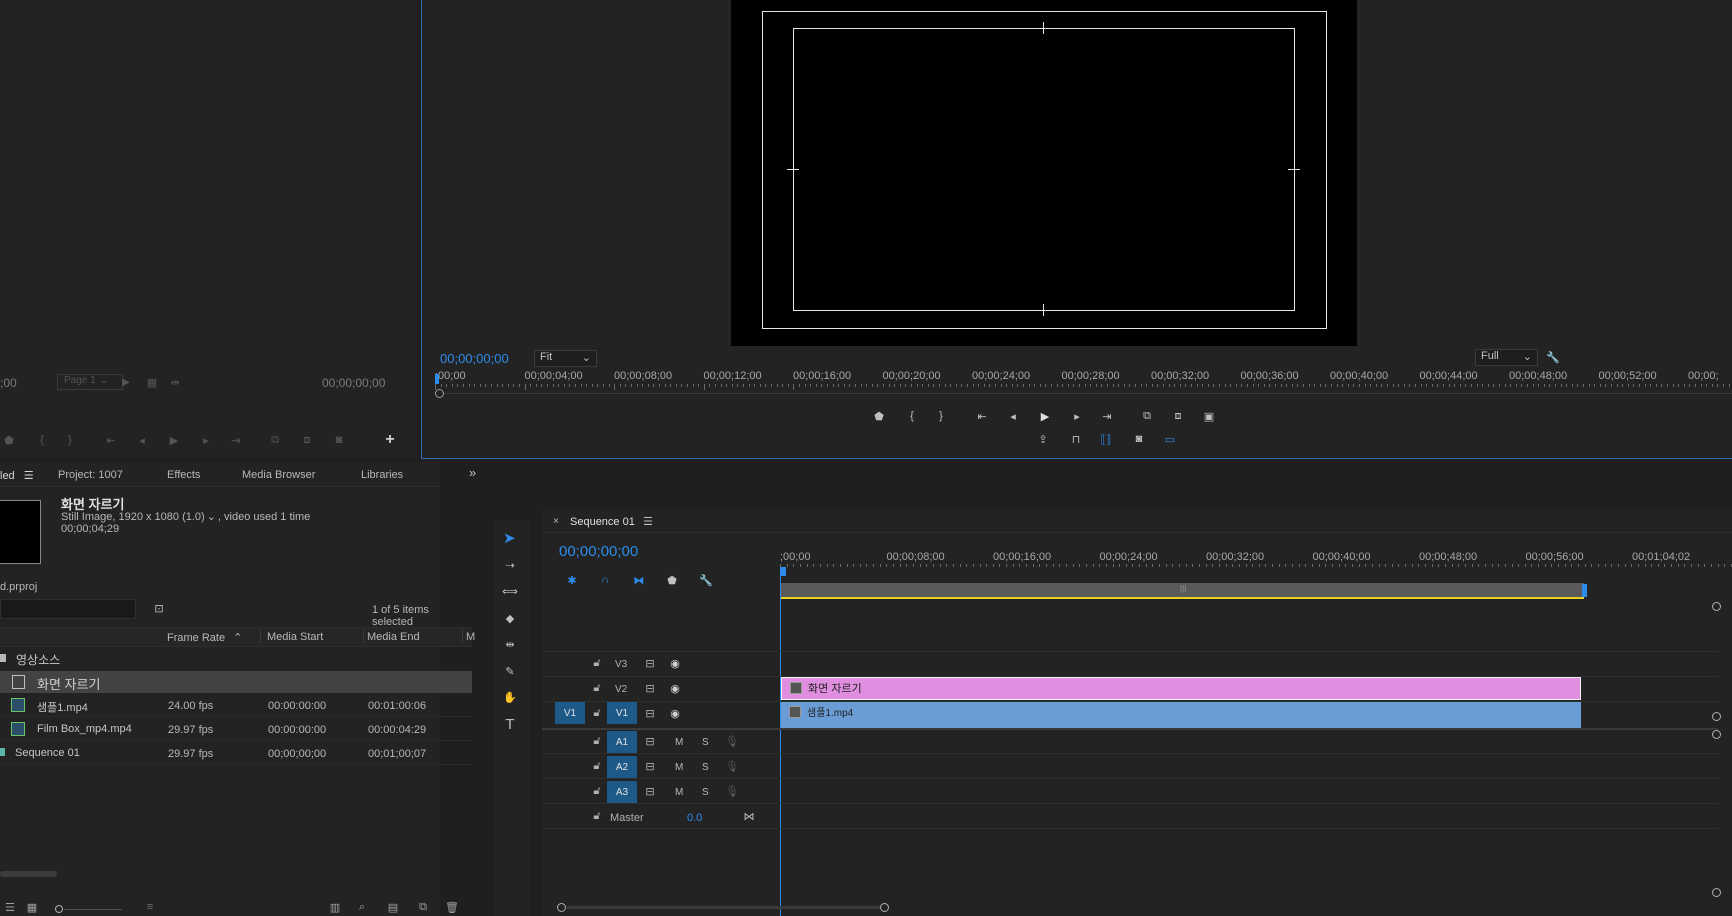 The width and height of the screenshot is (1732, 916). What do you see at coordinates (749, 816) in the screenshot?
I see `go-to-edit-icon: ⋈` at bounding box center [749, 816].